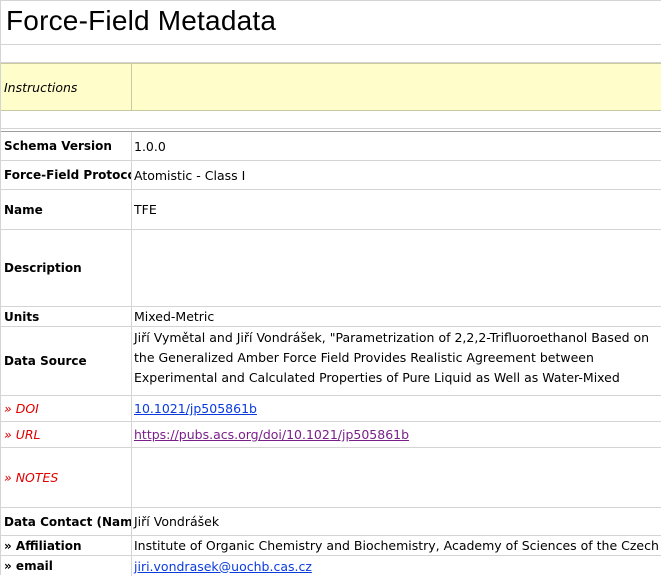 This screenshot has height=576, width=661. I want to click on protocol-value: Atomistic - Class I, so click(396, 175).